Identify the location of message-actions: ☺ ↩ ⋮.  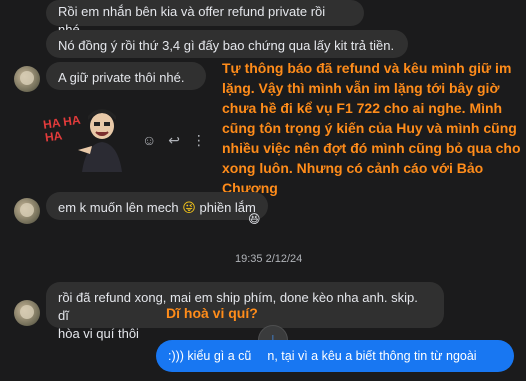
(174, 140).